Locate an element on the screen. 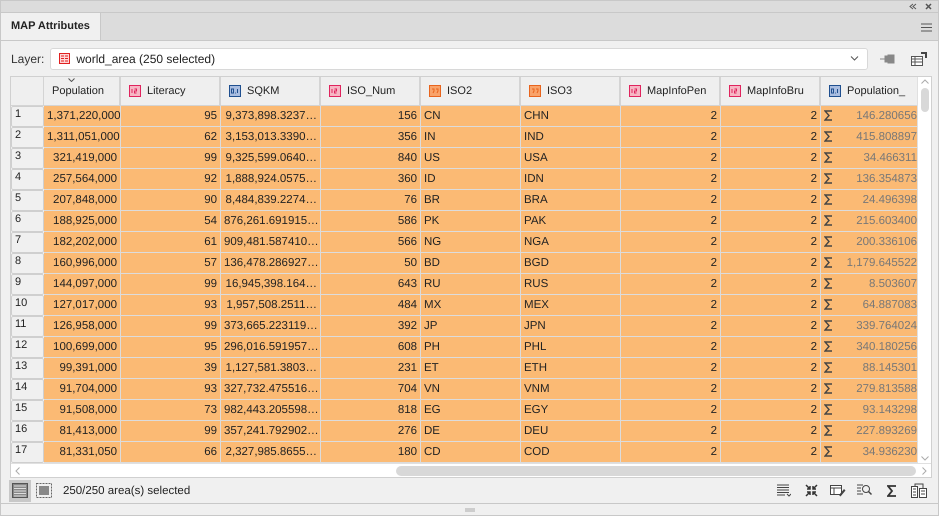  table-cell: 180 is located at coordinates (371, 452).